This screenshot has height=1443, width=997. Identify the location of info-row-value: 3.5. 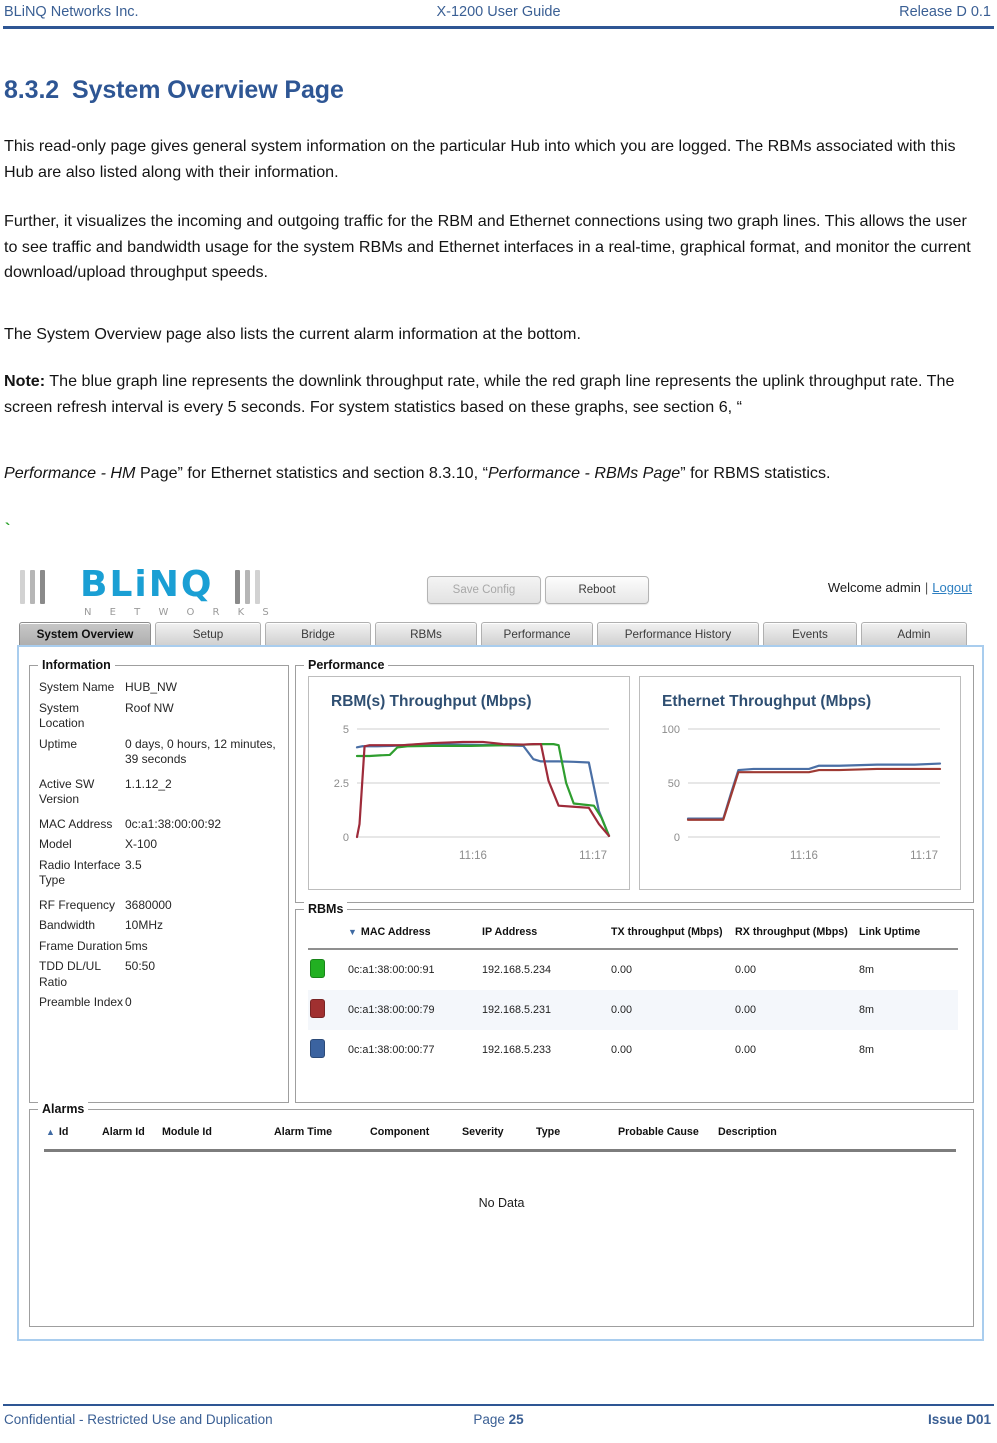
(133, 864).